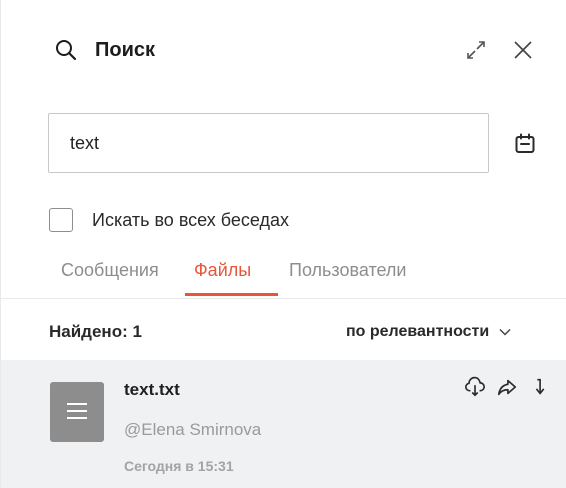 The width and height of the screenshot is (566, 488). Describe the element at coordinates (193, 429) in the screenshot. I see `file-author: @Elena Smirnova` at that location.